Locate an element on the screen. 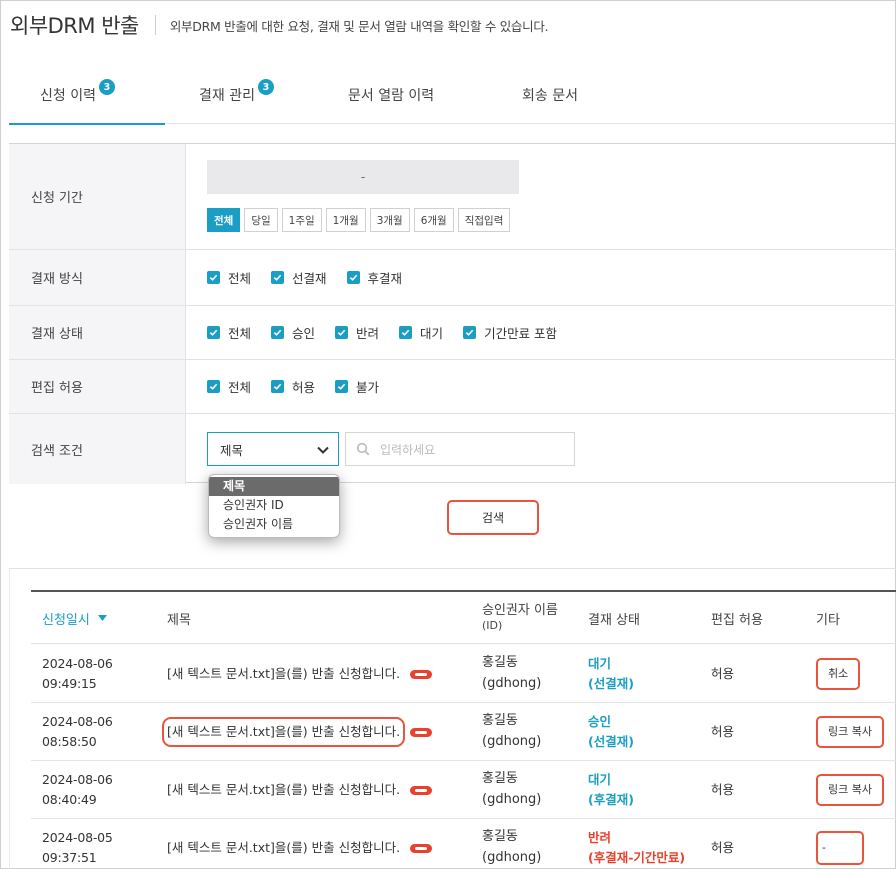  search-input: 입력하세요 is located at coordinates (460, 449).